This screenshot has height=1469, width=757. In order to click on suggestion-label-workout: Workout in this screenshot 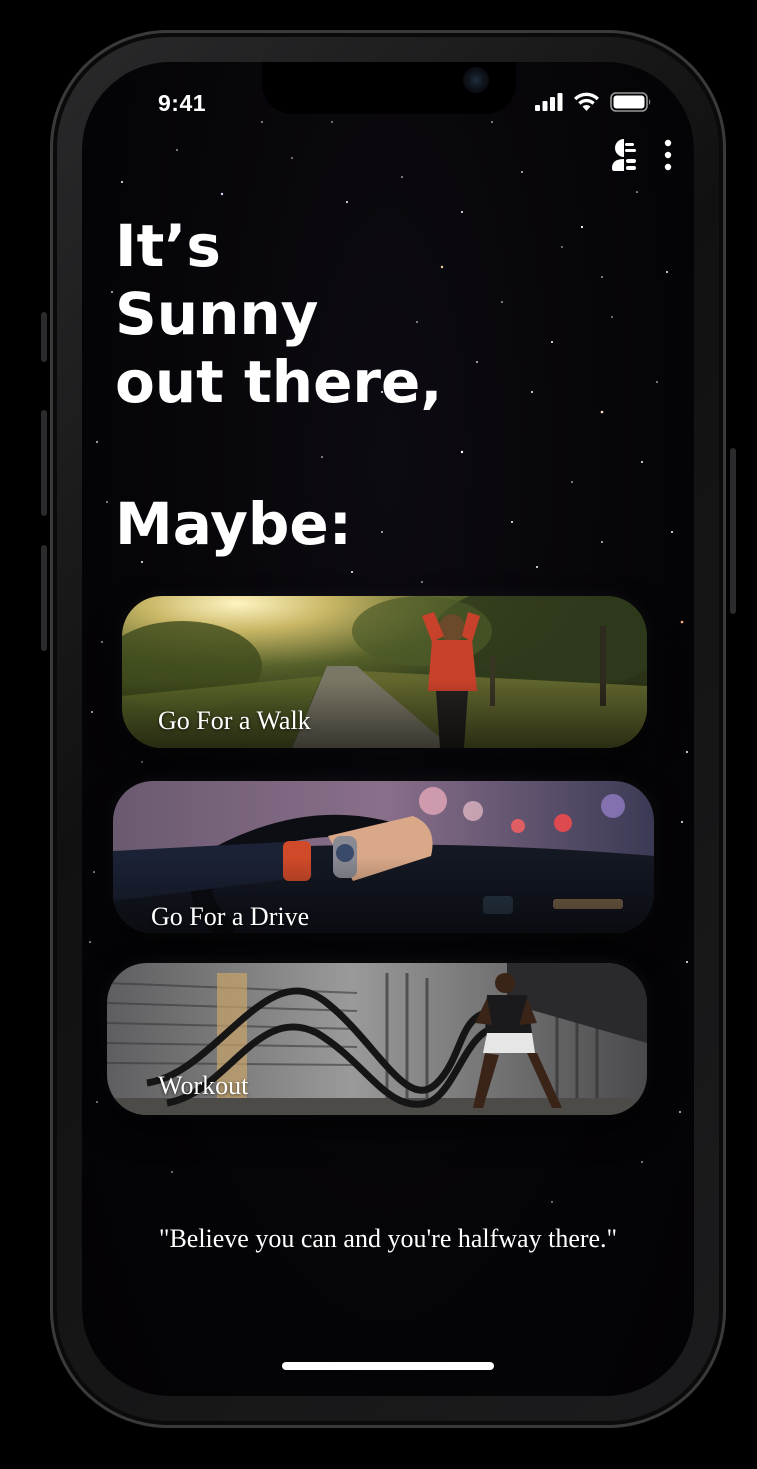, I will do `click(203, 1085)`.